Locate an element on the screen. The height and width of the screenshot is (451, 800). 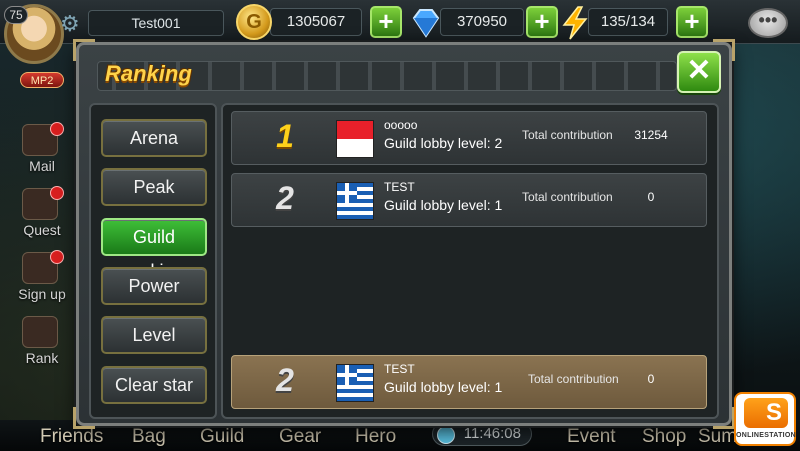
gold-amount: 1305067 is located at coordinates (316, 22).